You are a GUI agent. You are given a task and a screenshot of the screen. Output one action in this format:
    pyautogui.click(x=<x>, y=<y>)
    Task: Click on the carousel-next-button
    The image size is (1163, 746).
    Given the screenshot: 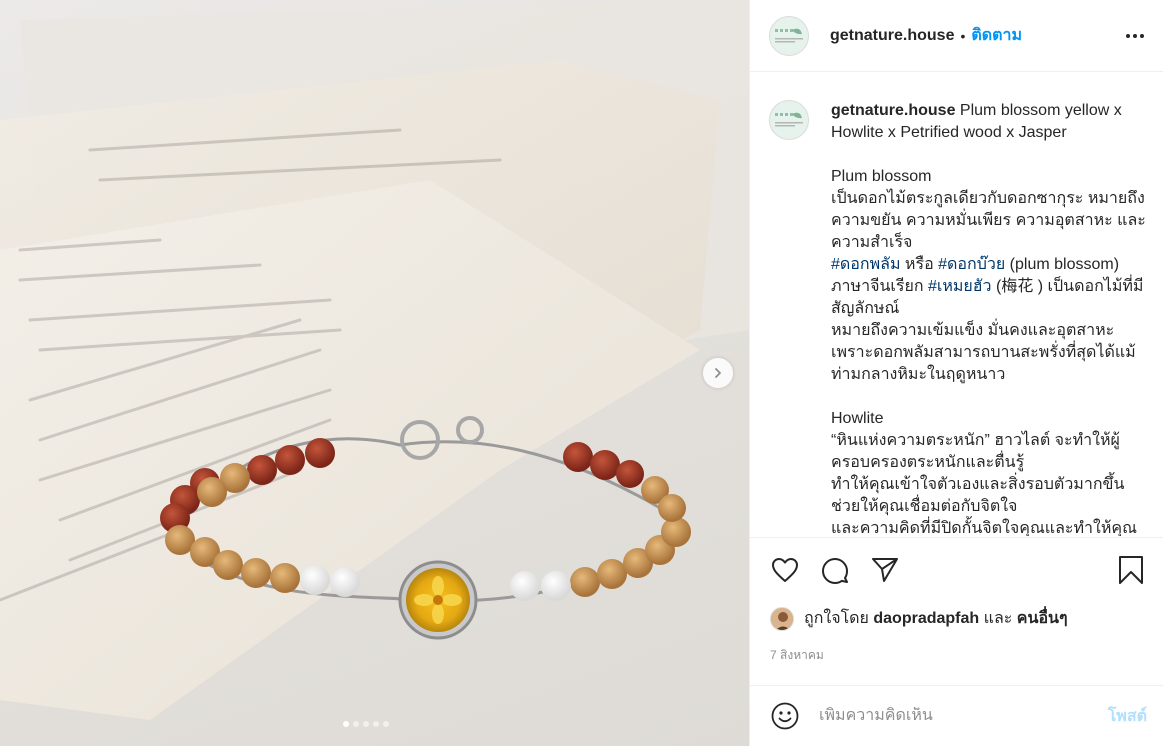 What is the action you would take?
    pyautogui.click(x=718, y=373)
    